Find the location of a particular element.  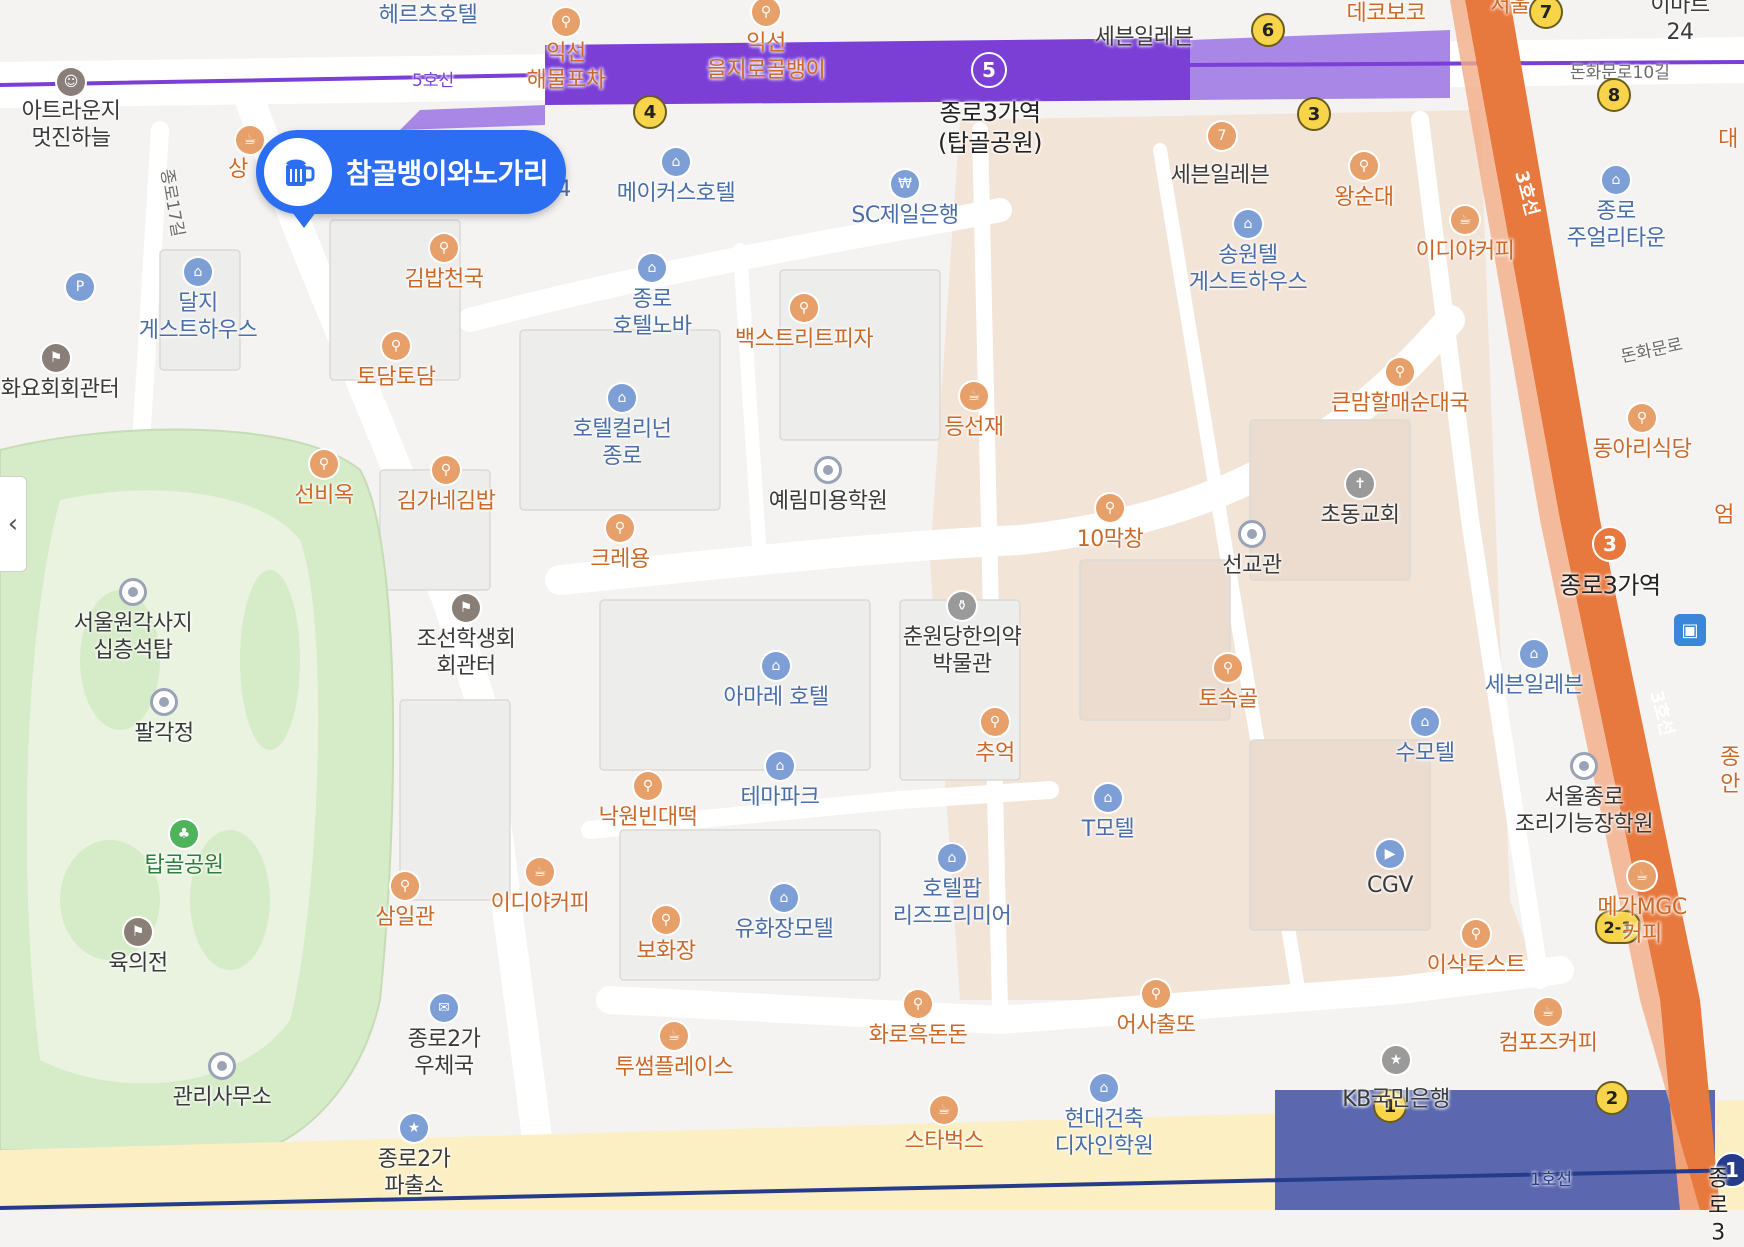

poi-label-chueok: 추억 is located at coordinates (995, 753).